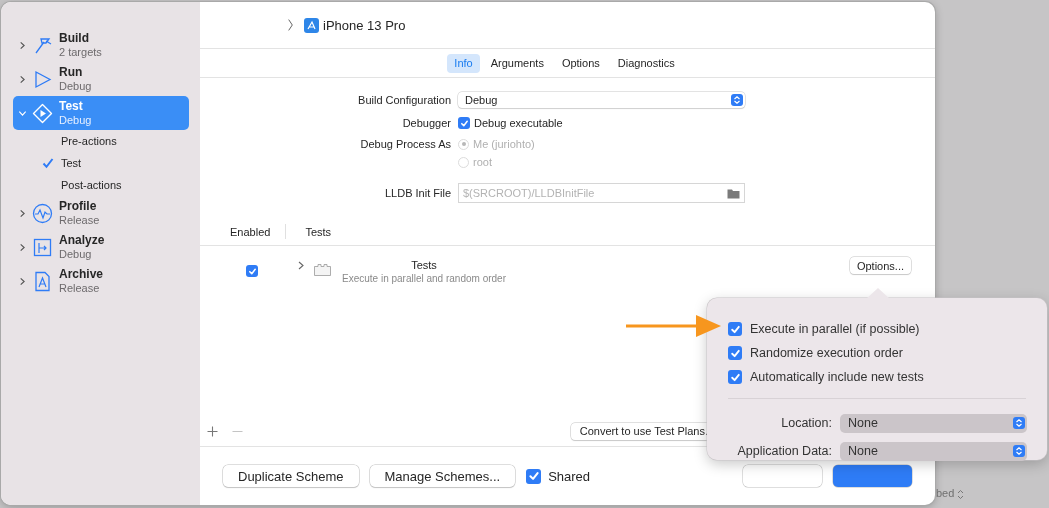  I want to click on sidebar-item: Build 2 targets, so click(101, 45).